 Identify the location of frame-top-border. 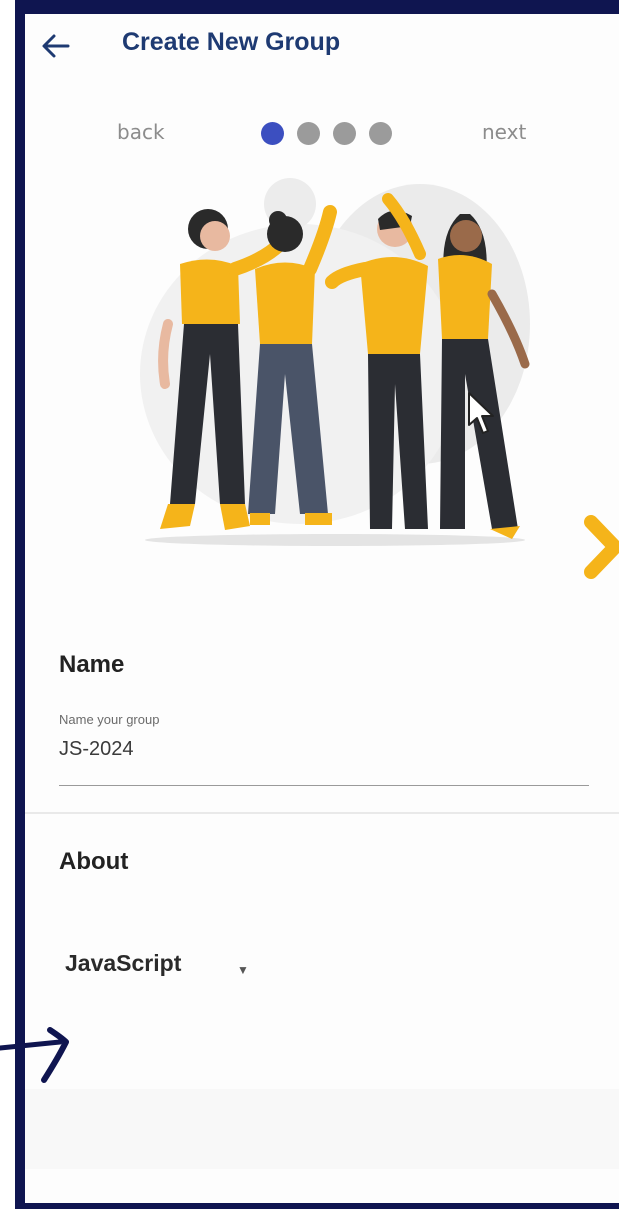
(317, 7).